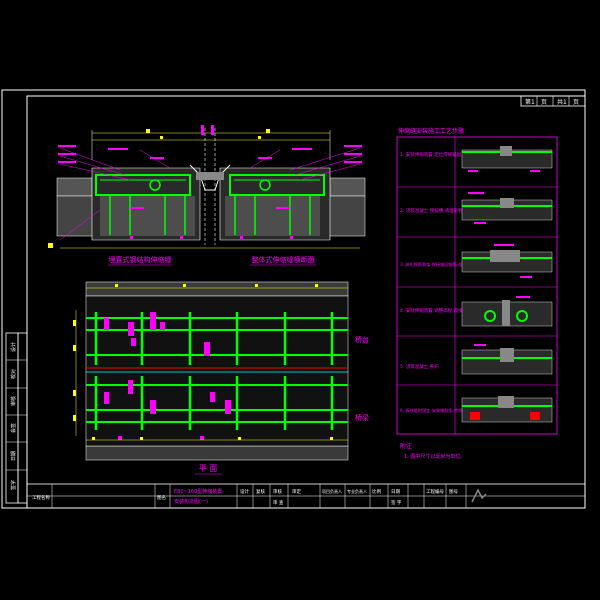  What do you see at coordinates (278, 502) in the screenshot?
I see `review-label: 审 查` at bounding box center [278, 502].